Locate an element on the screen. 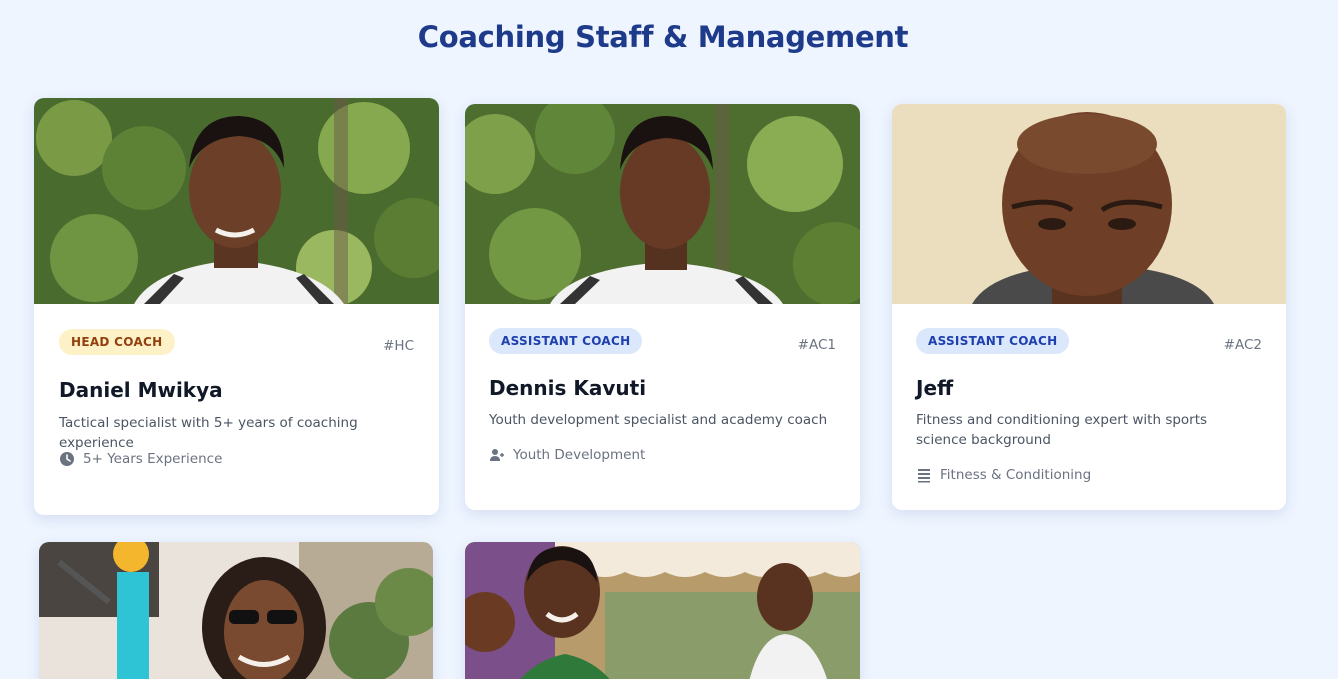 The image size is (1338, 679). staff-meta-label: Fitness & Conditioning is located at coordinates (1016, 475).